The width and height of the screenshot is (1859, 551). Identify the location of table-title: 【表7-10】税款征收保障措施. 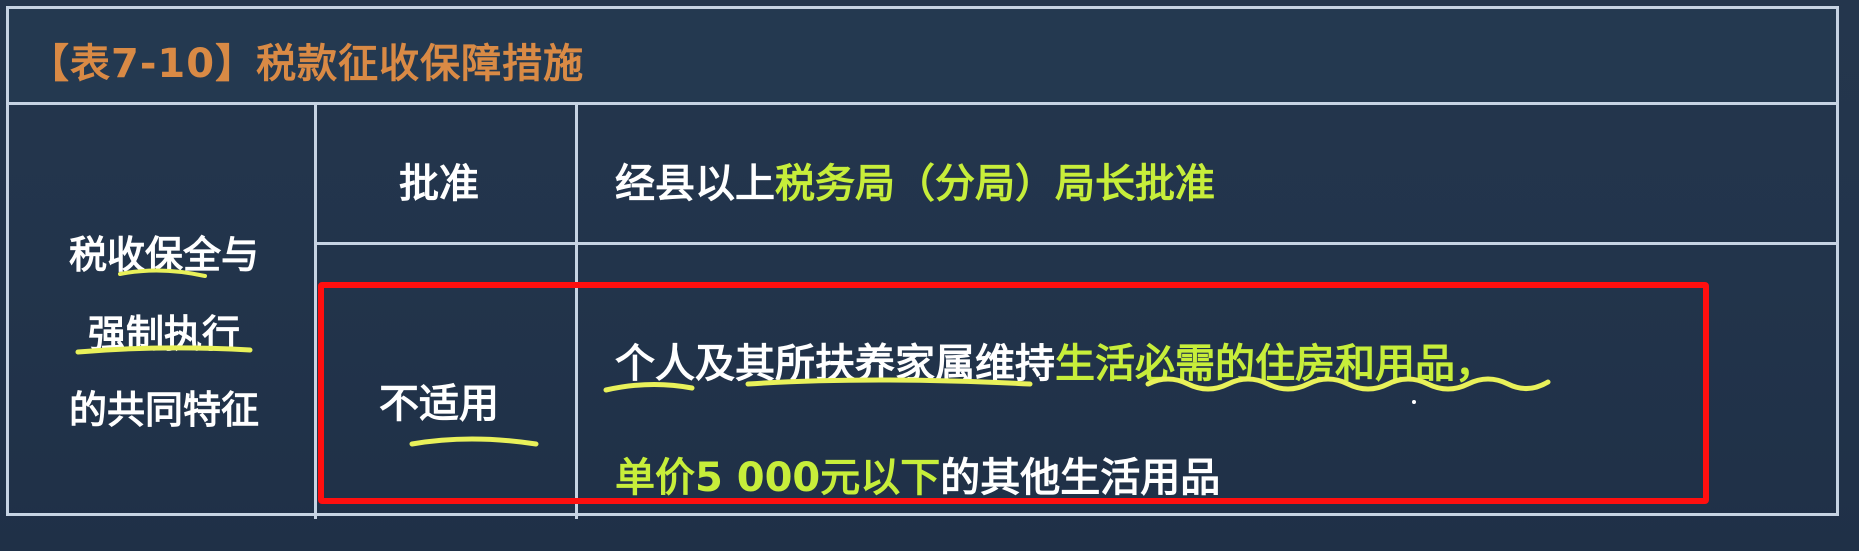
(307, 64).